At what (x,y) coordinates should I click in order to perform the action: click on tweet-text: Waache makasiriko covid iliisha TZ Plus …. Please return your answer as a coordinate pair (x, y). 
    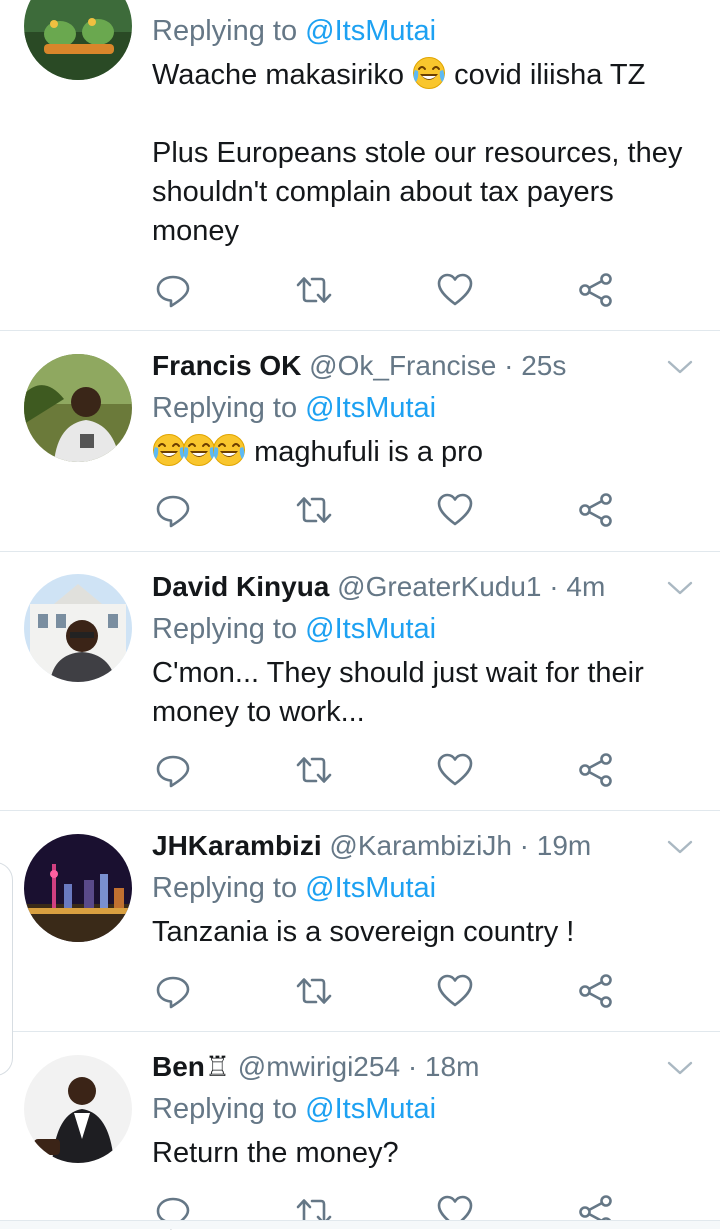
    Looking at the image, I should click on (427, 153).